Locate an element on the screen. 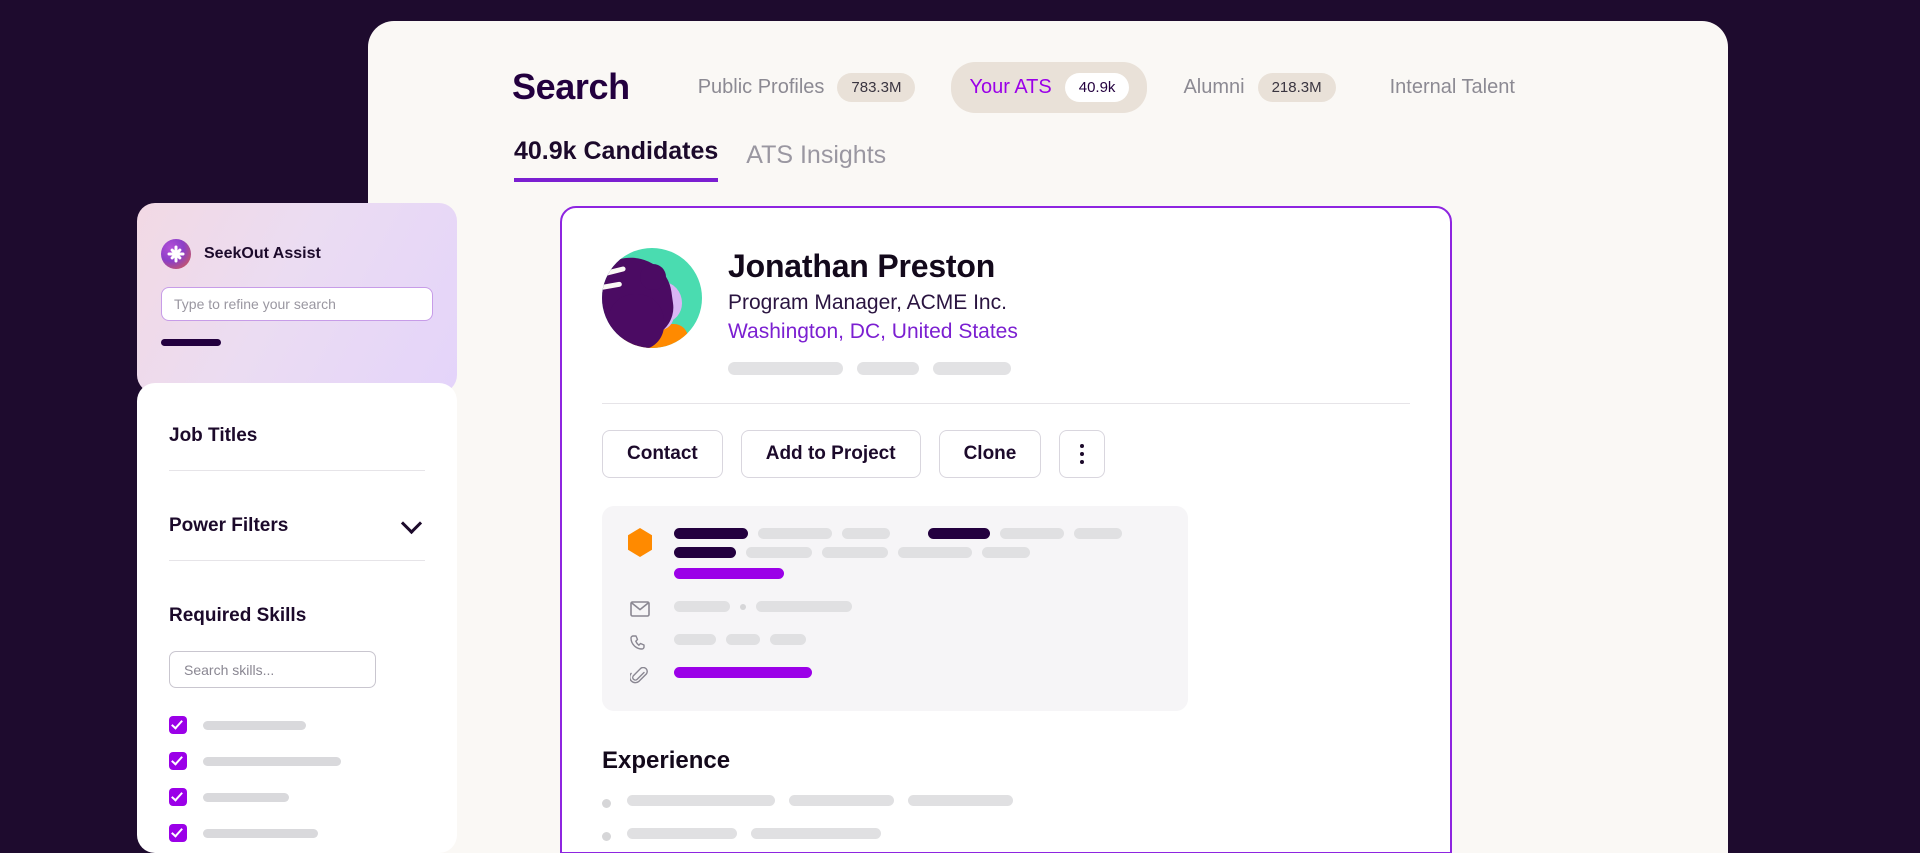 Image resolution: width=1920 pixels, height=853 pixels. section-divider is located at coordinates (1006, 403).